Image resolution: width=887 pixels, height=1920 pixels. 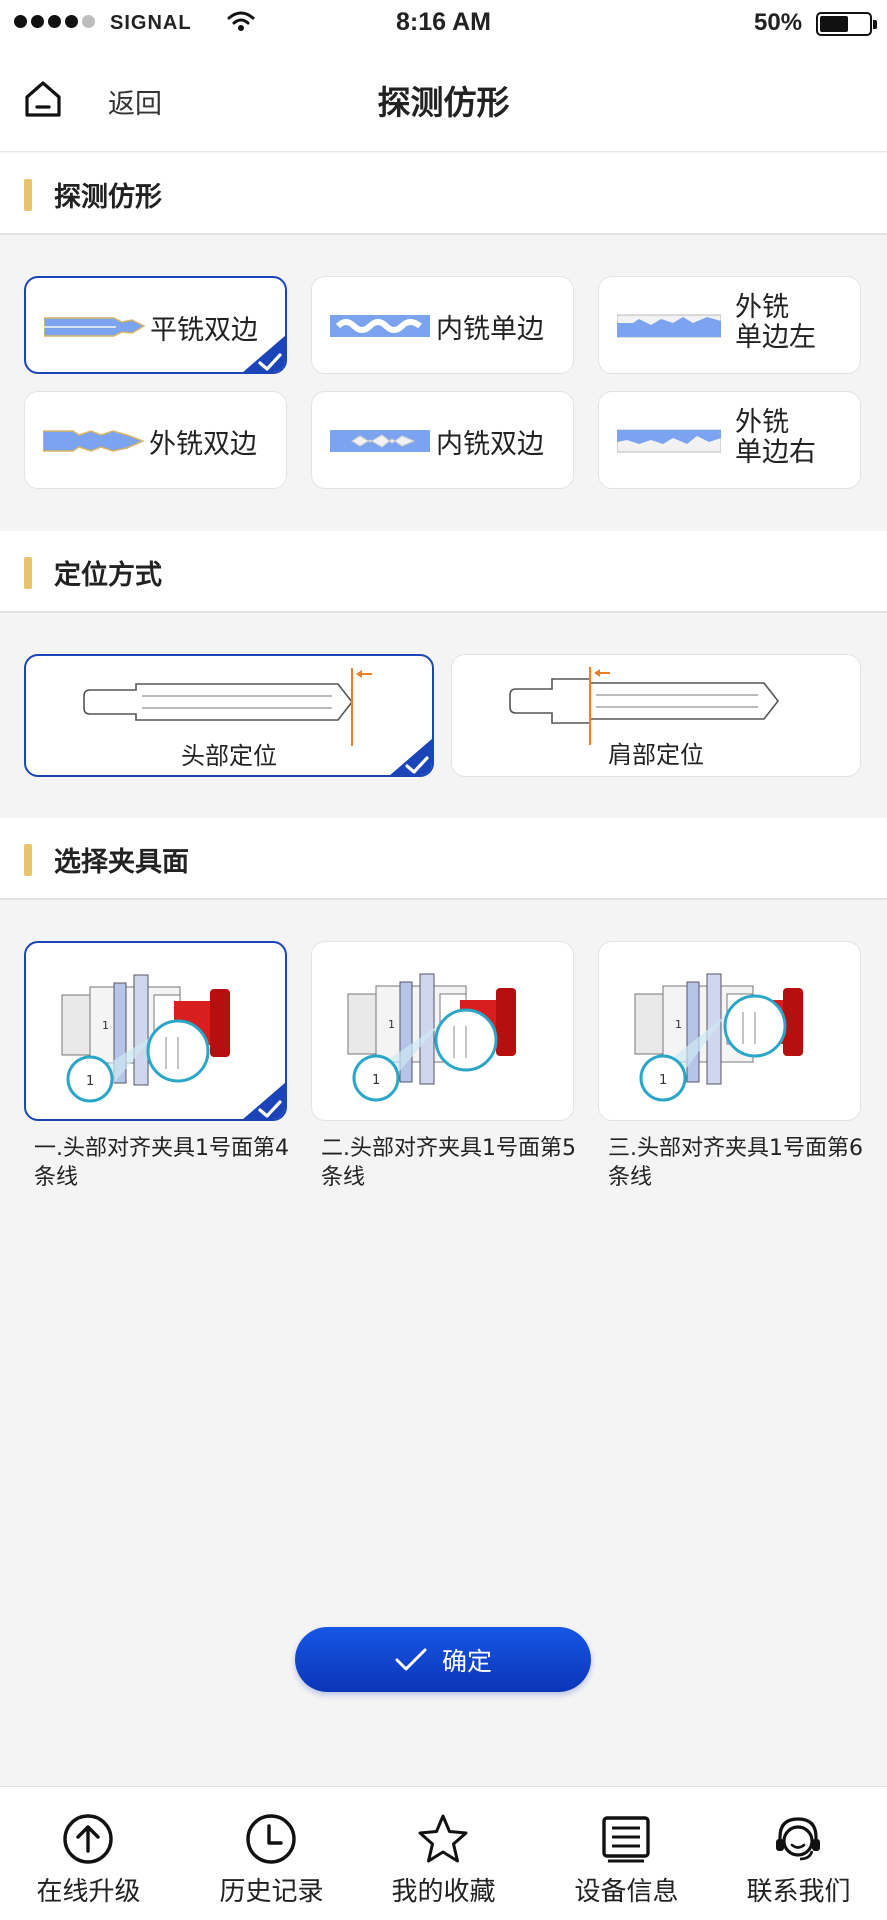 I want to click on signal-strength-icon, so click(x=54, y=21).